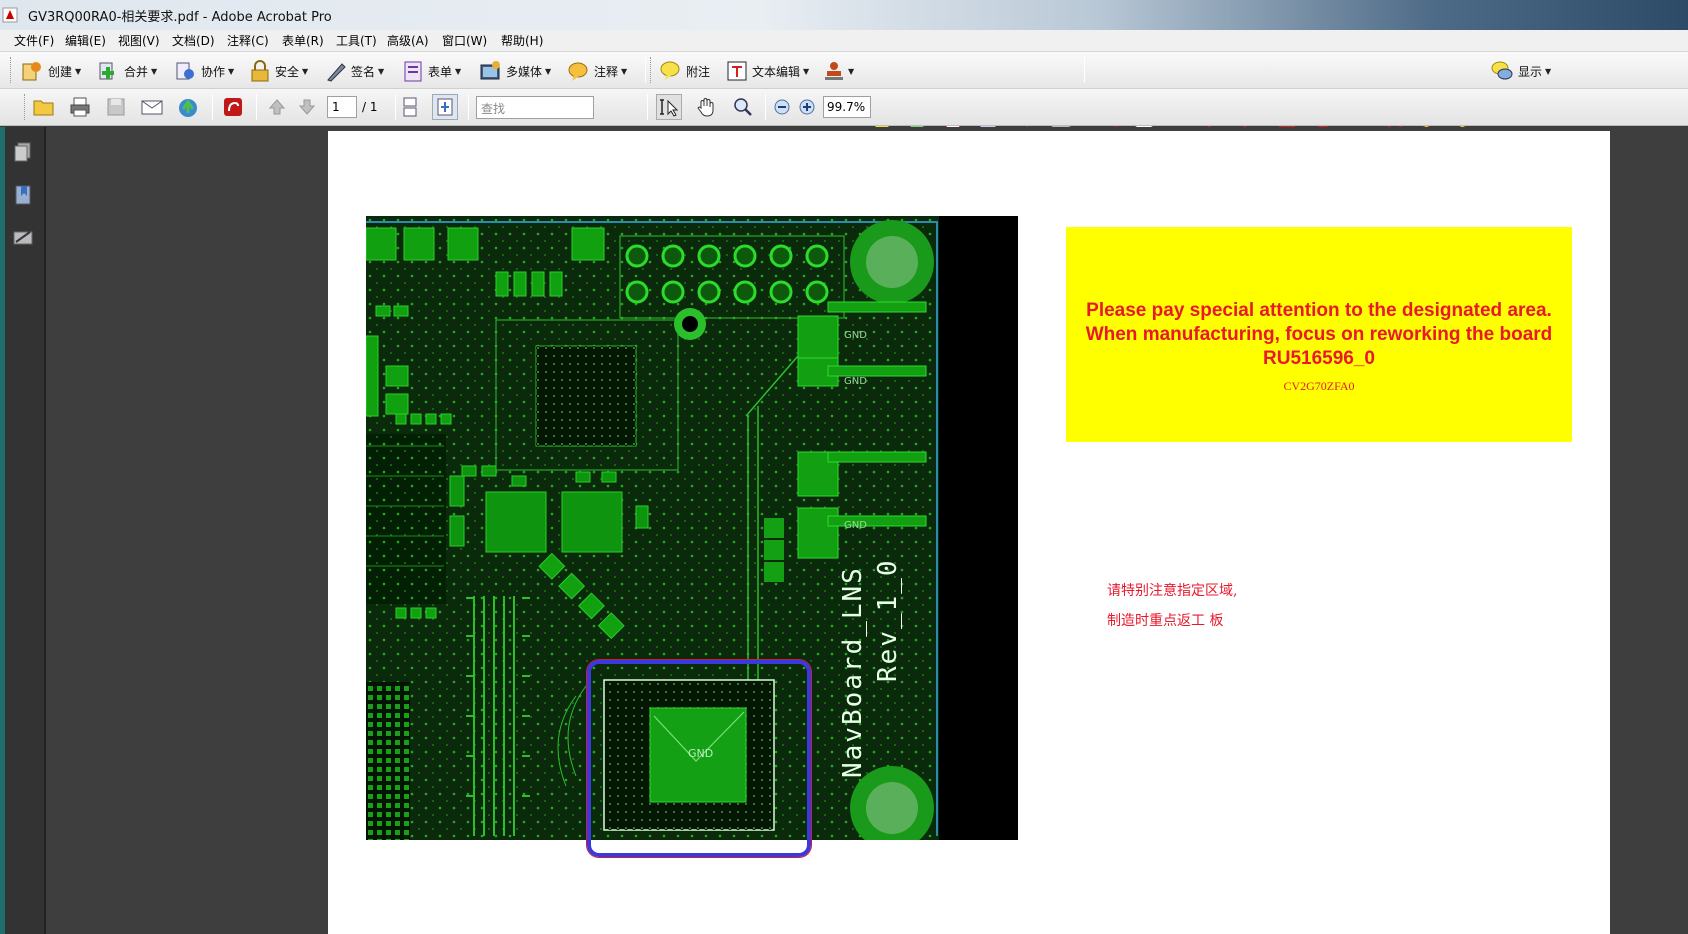  What do you see at coordinates (669, 107) in the screenshot?
I see `select-tool-icon` at bounding box center [669, 107].